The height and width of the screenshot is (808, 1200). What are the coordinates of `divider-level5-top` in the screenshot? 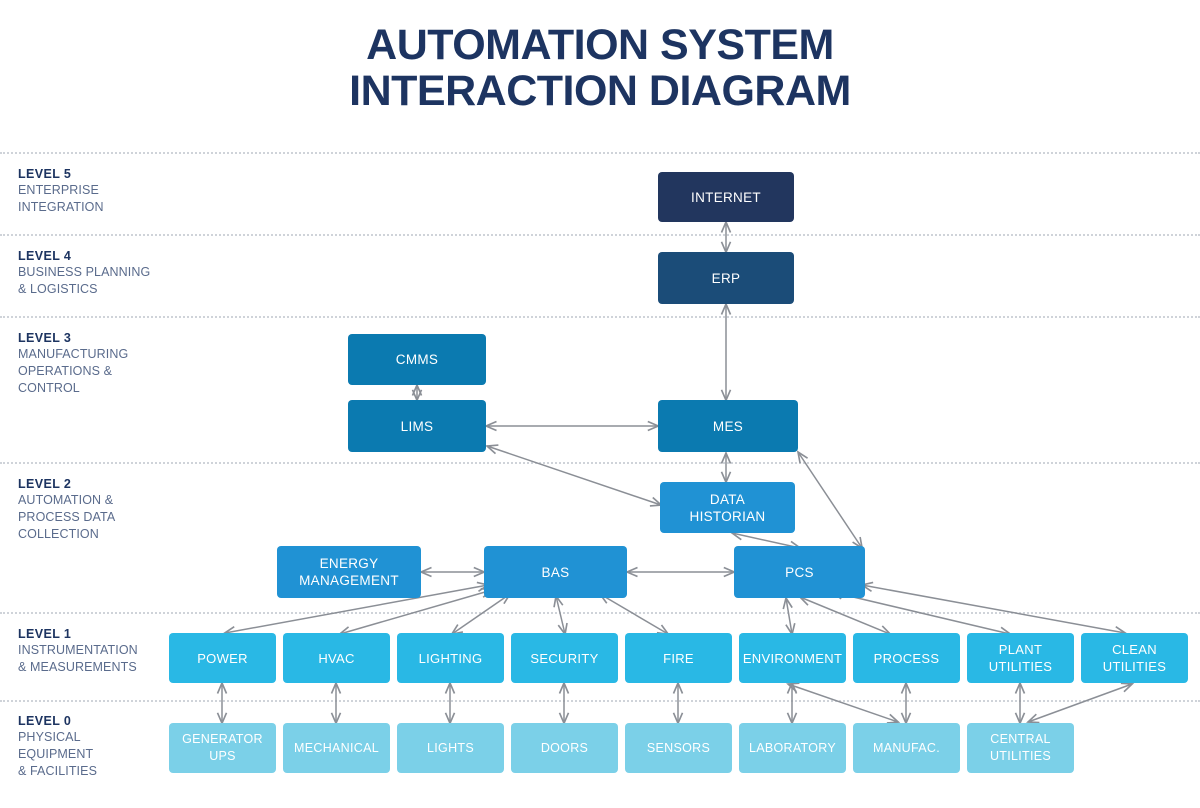 It's located at (600, 153).